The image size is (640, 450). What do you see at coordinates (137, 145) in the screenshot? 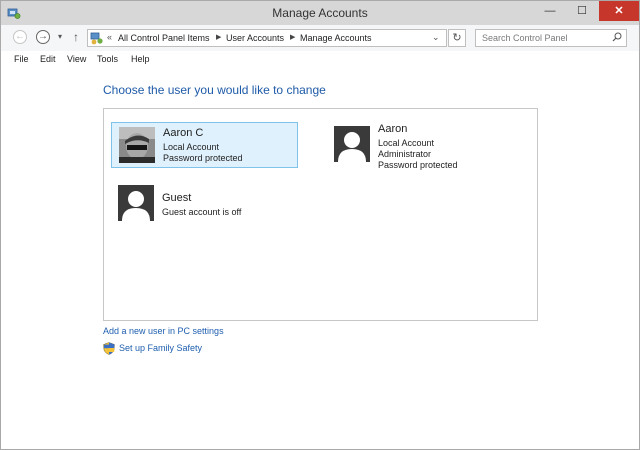
I see `user-photo-avatar` at bounding box center [137, 145].